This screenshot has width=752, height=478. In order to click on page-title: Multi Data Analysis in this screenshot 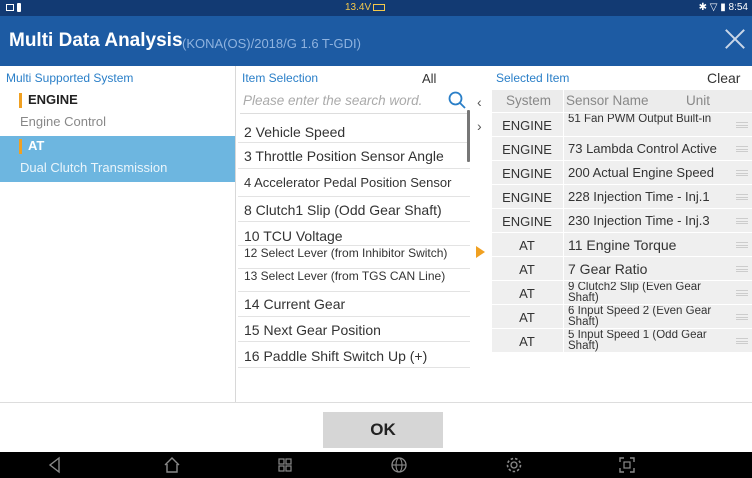, I will do `click(96, 40)`.